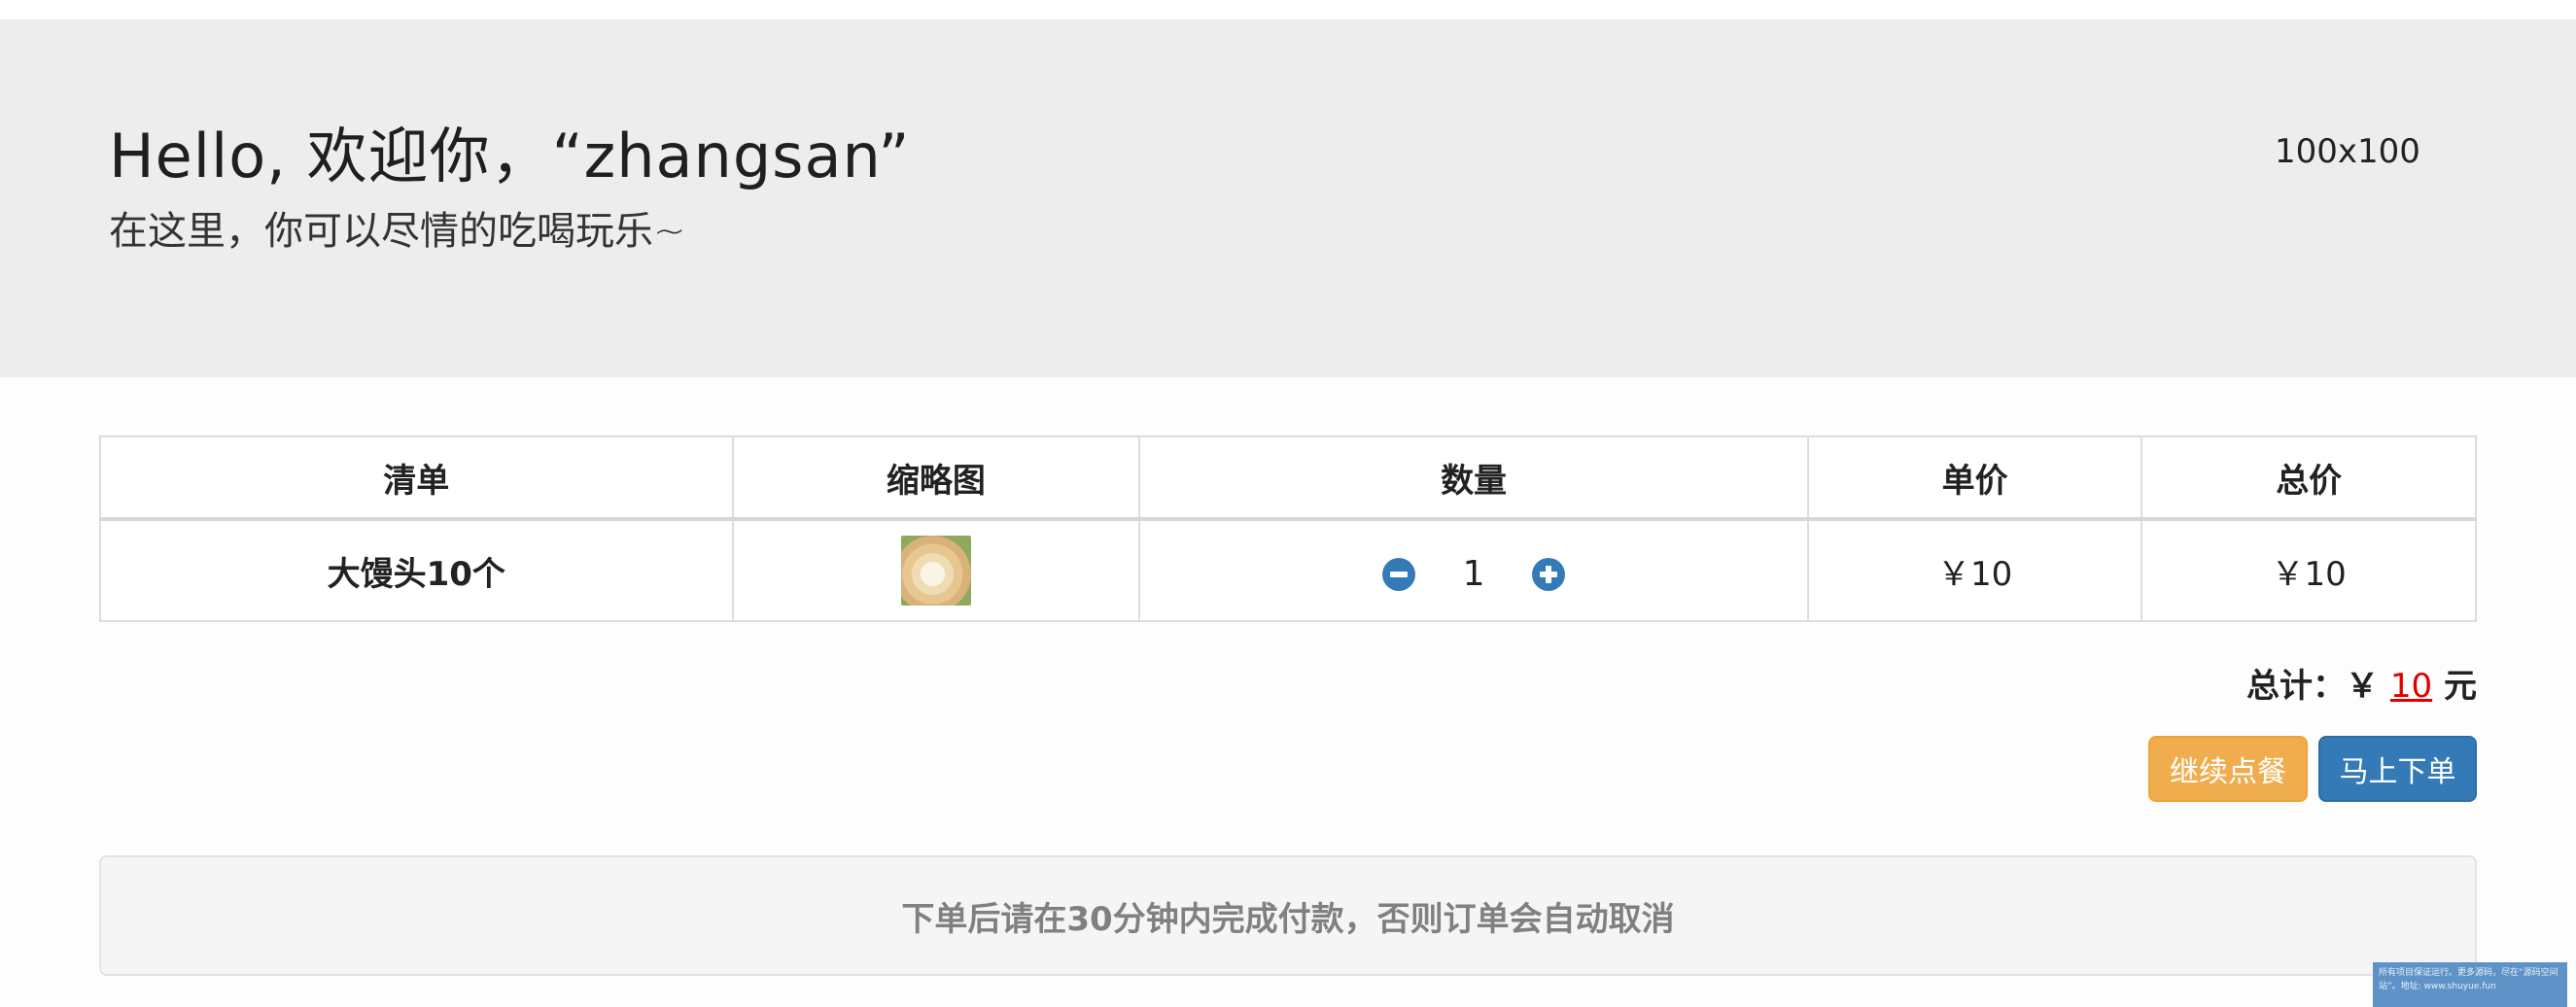 This screenshot has width=2576, height=1007. Describe the element at coordinates (510, 156) in the screenshot. I see `greeting-heading: Hello, 欢迎你，“zhangsan”` at that location.